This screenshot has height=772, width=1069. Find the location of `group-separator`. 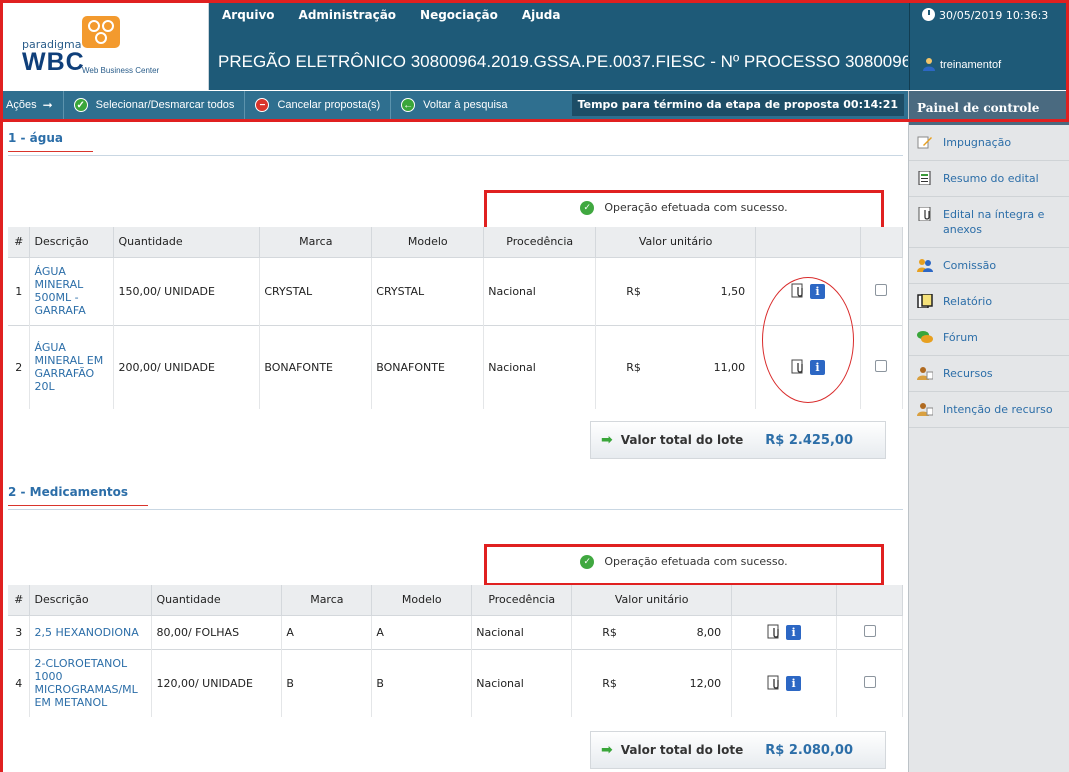

group-separator is located at coordinates (455, 509).